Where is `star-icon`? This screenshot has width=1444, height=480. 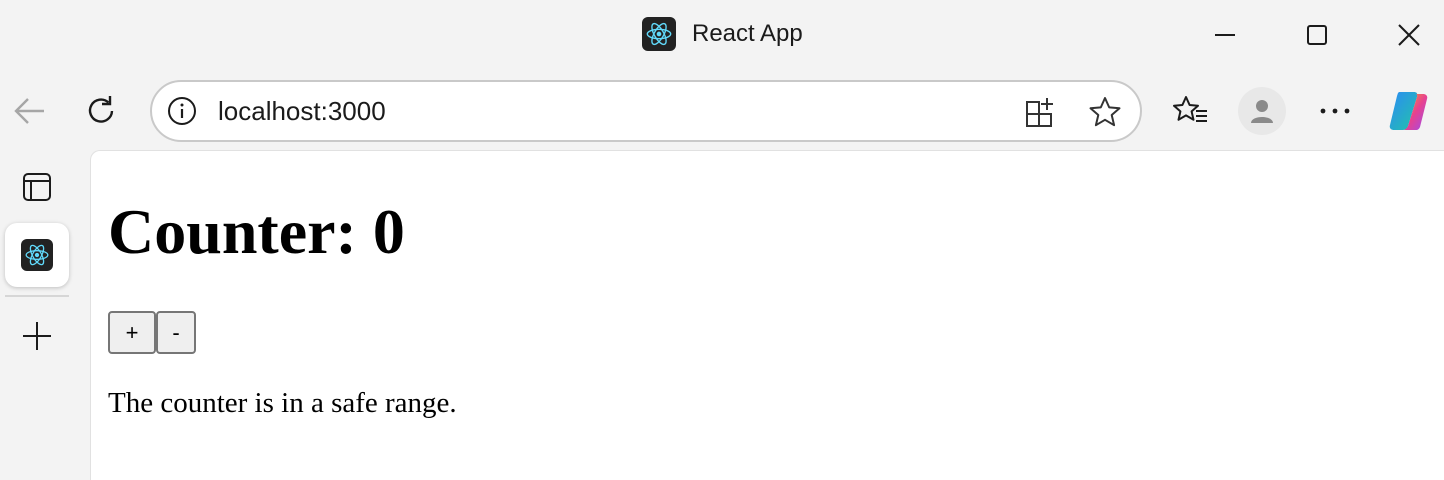 star-icon is located at coordinates (1105, 112).